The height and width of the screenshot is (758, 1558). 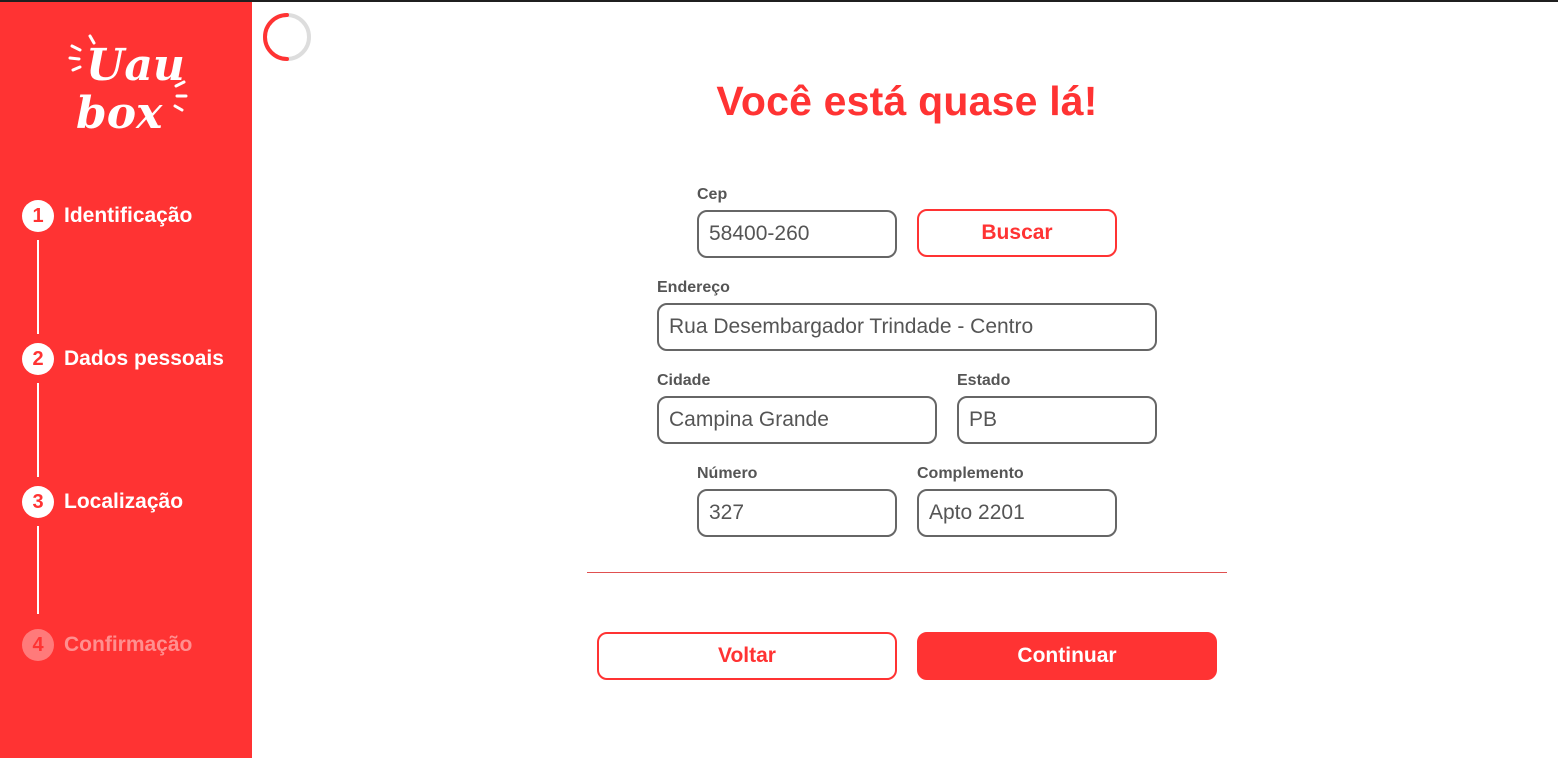 I want to click on numero-label: Número, so click(x=727, y=473).